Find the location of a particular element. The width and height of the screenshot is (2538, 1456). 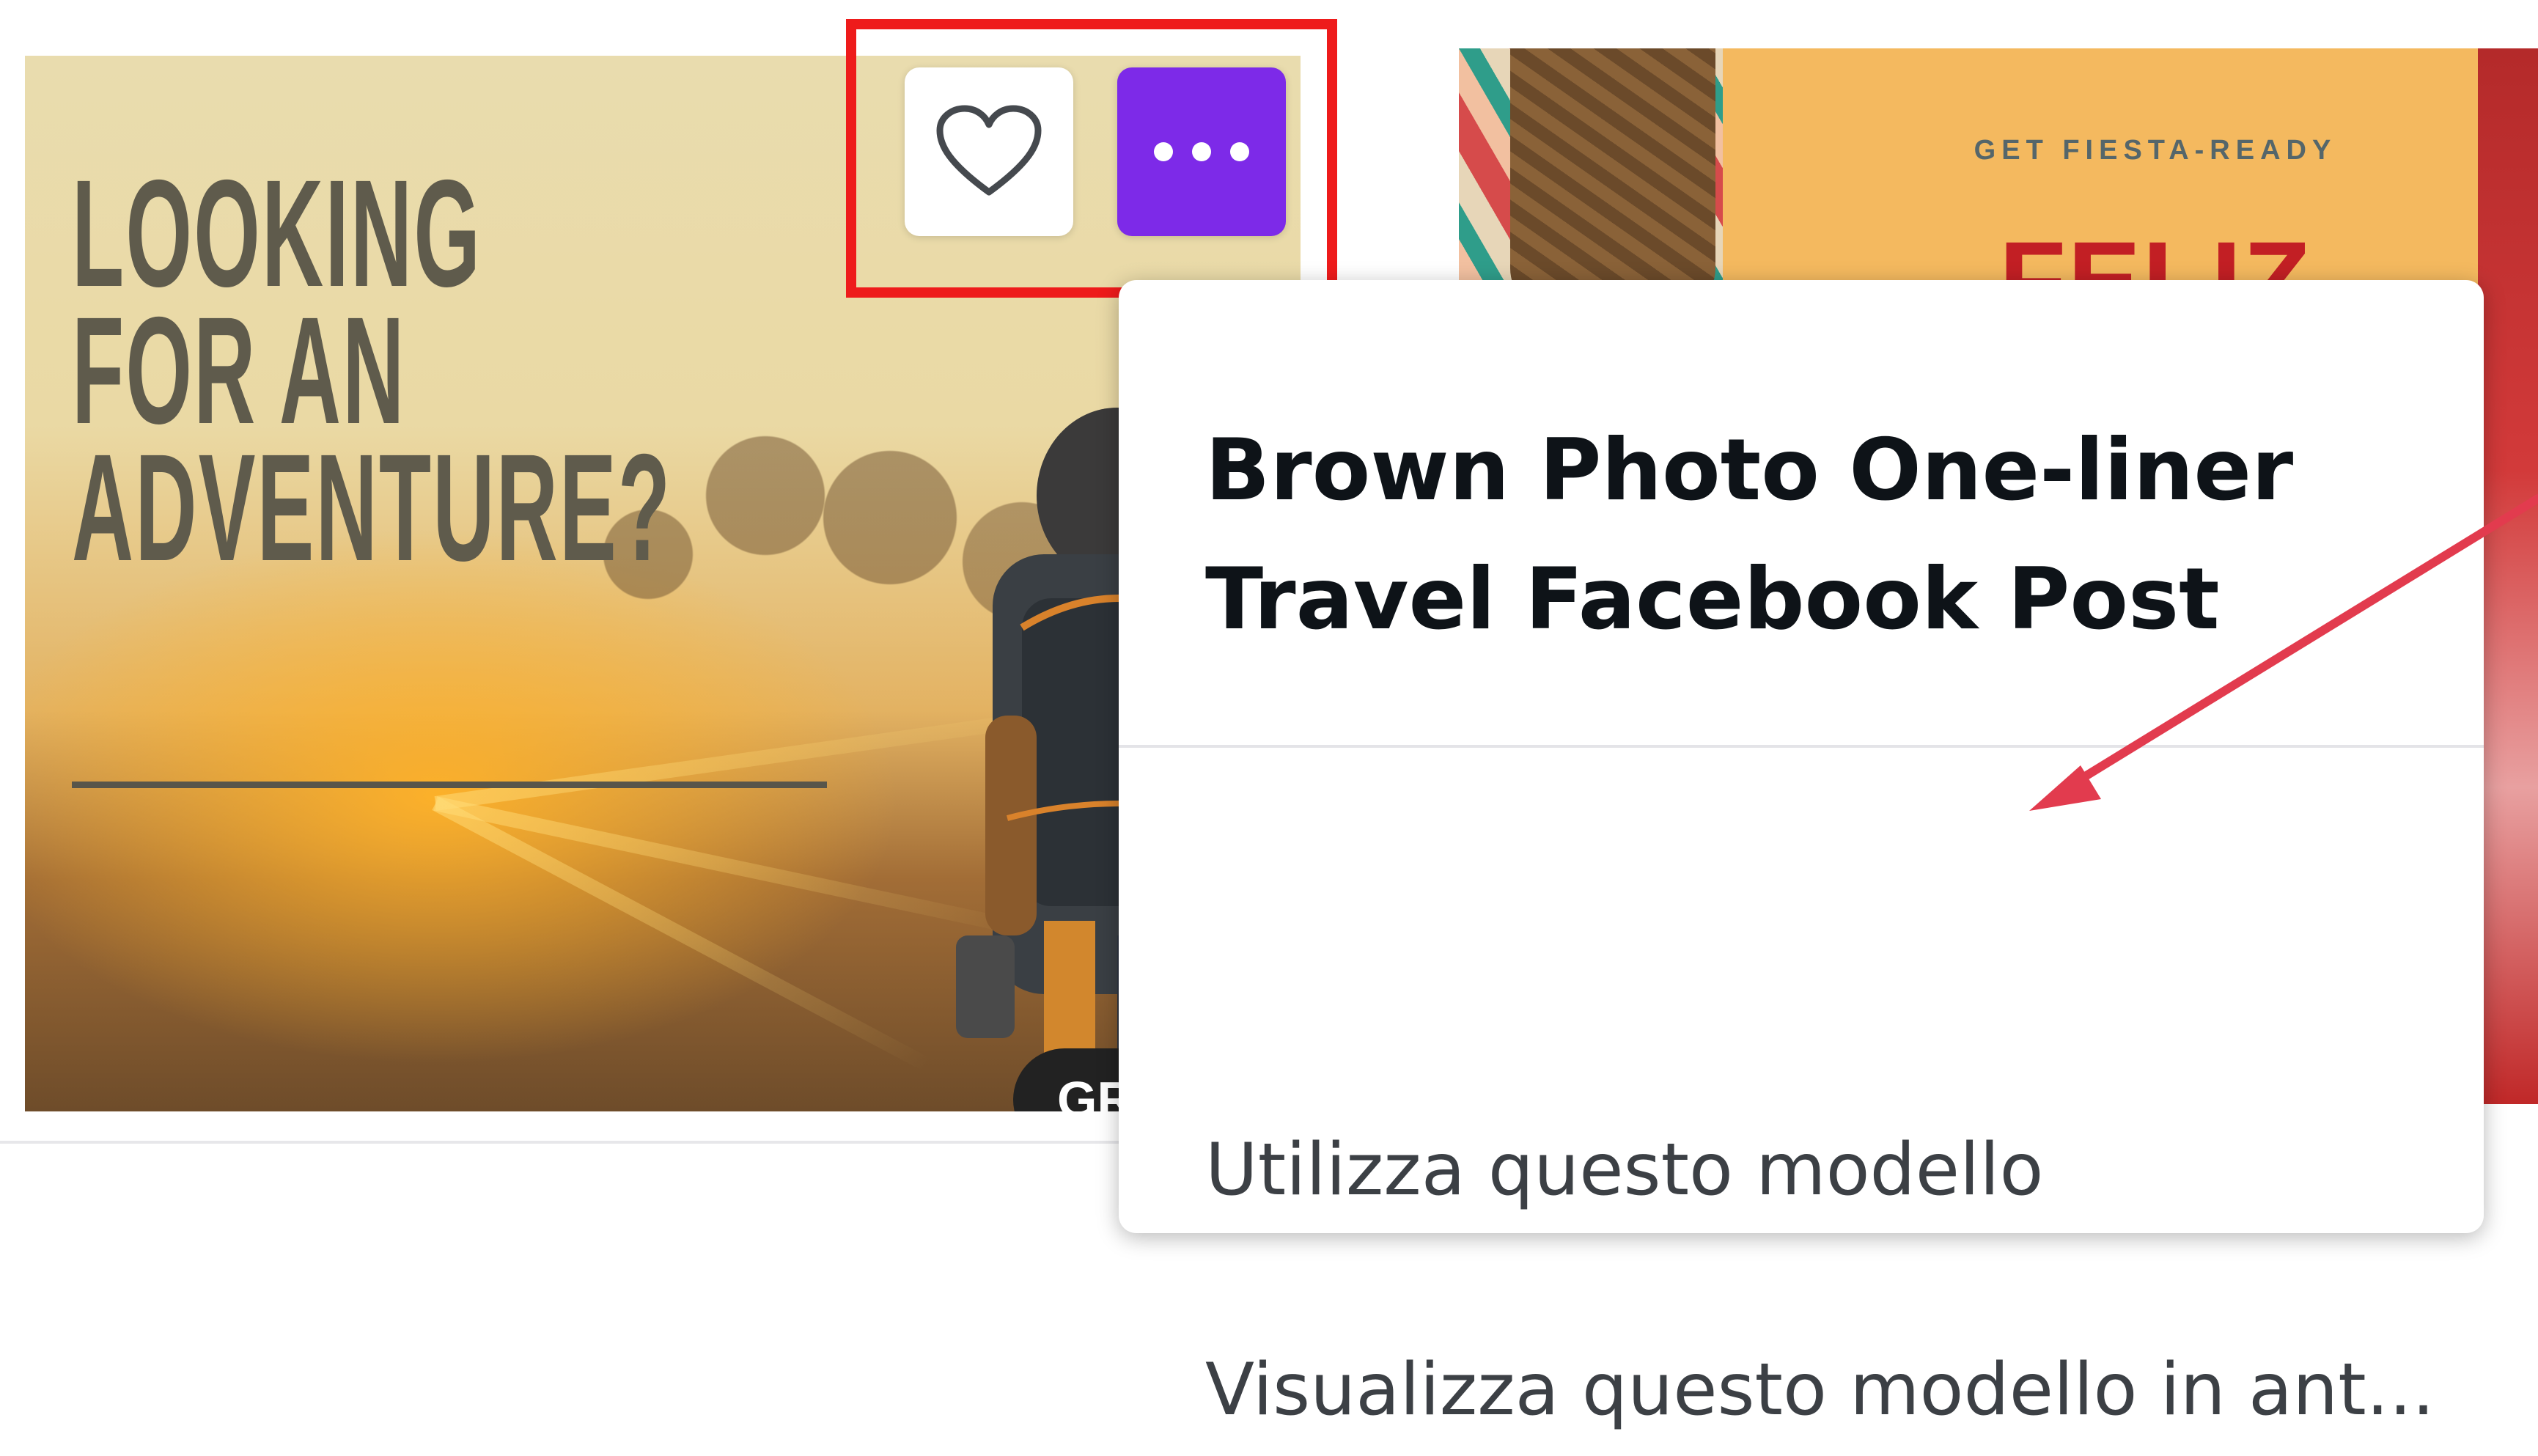

fiesta-kicker-text: GET FIESTA-READY is located at coordinates (2155, 150).